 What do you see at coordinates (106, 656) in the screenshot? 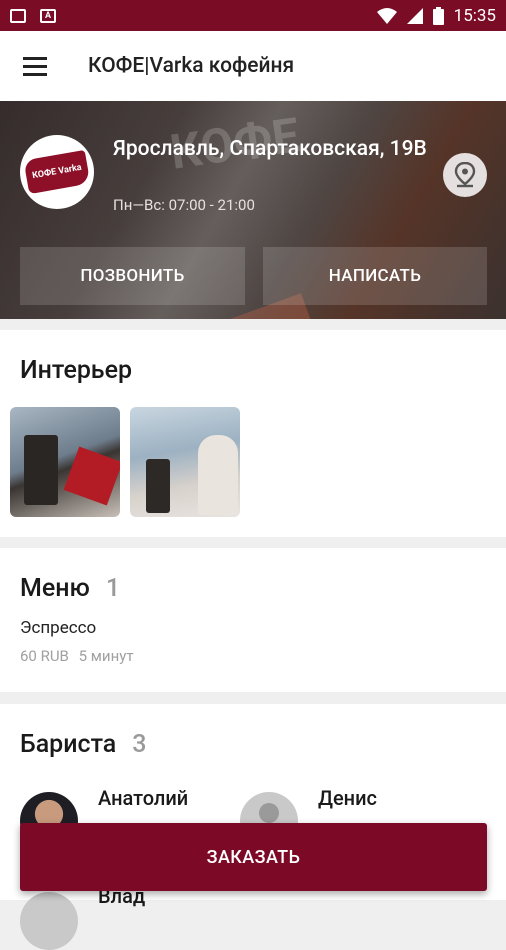
I see `menu-item-time: 5 минут` at bounding box center [106, 656].